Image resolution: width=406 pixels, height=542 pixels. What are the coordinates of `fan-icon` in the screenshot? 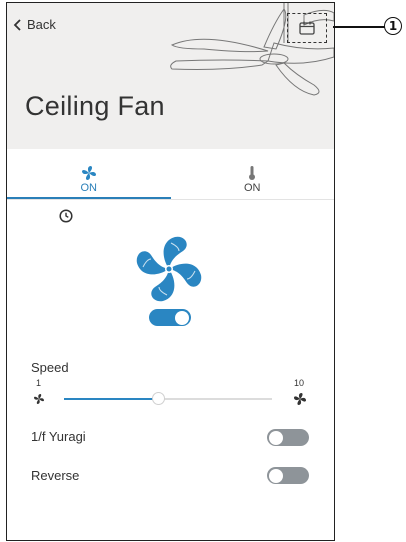 It's located at (88, 173).